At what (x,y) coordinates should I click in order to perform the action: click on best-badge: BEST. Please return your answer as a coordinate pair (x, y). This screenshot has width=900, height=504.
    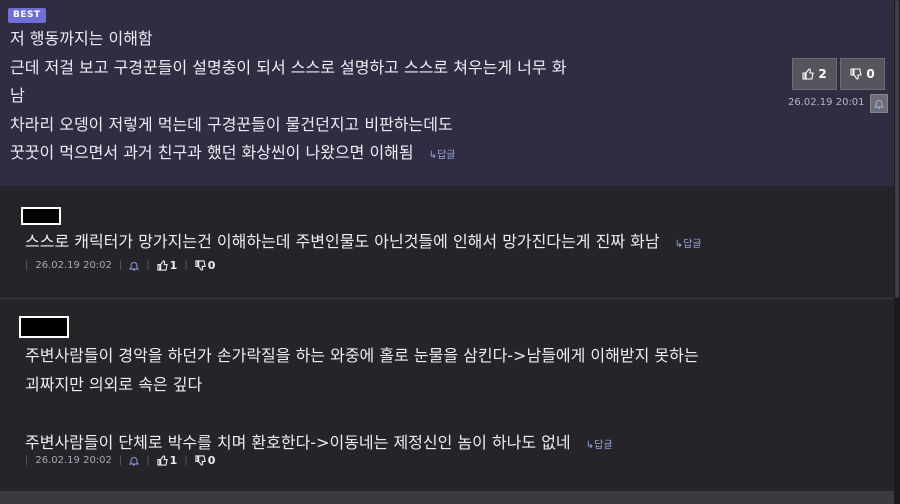
    Looking at the image, I should click on (27, 15).